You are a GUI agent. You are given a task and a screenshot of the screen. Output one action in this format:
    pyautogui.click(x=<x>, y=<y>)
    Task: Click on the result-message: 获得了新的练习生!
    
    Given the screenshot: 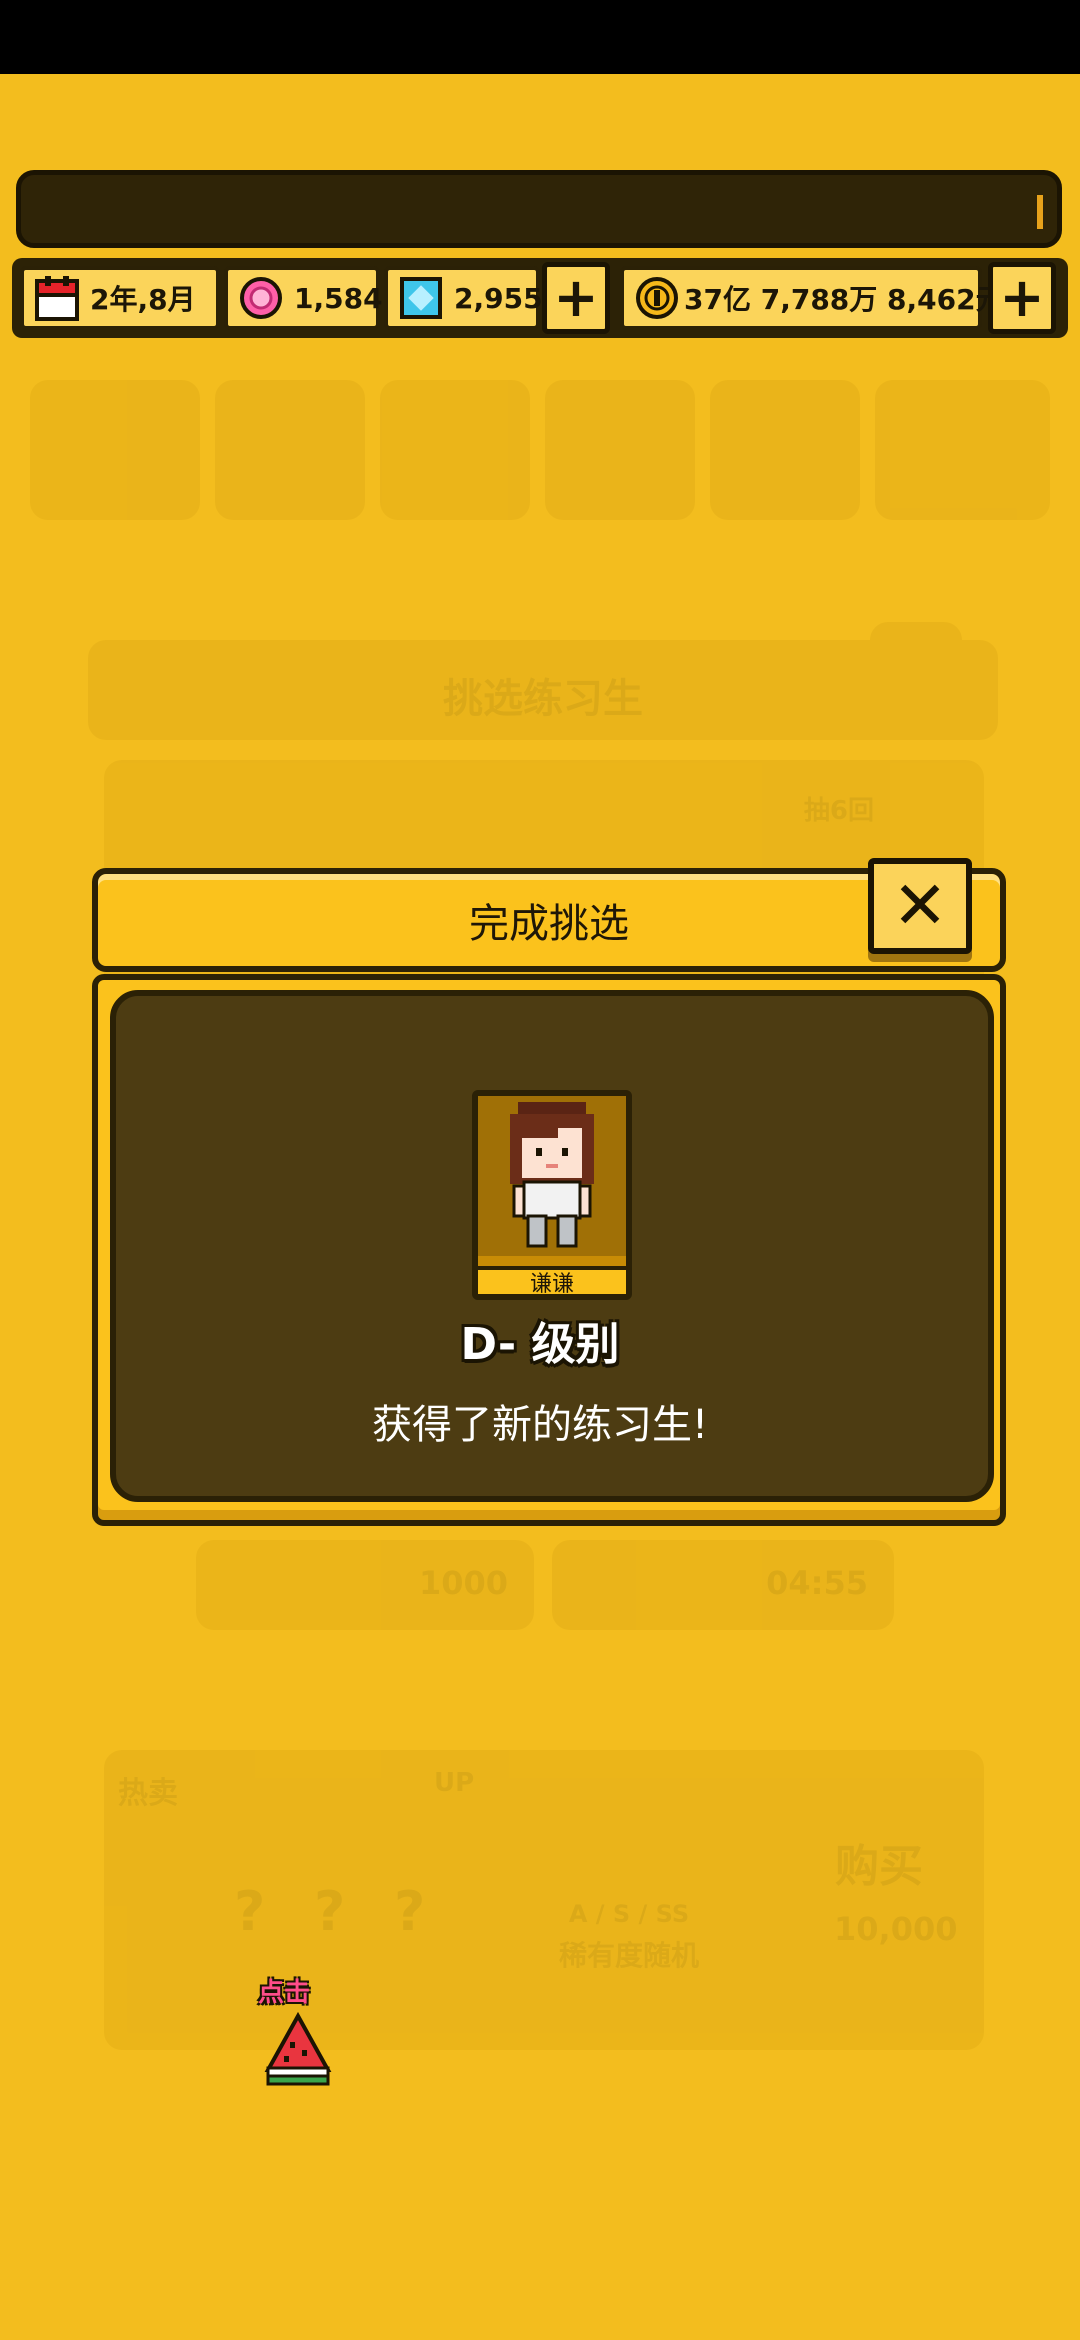 What is the action you would take?
    pyautogui.click(x=540, y=1425)
    